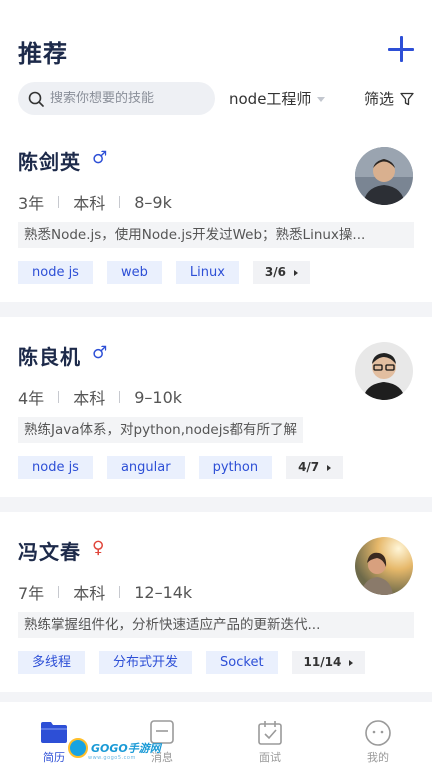  I want to click on filter-button: 筛选, so click(389, 98).